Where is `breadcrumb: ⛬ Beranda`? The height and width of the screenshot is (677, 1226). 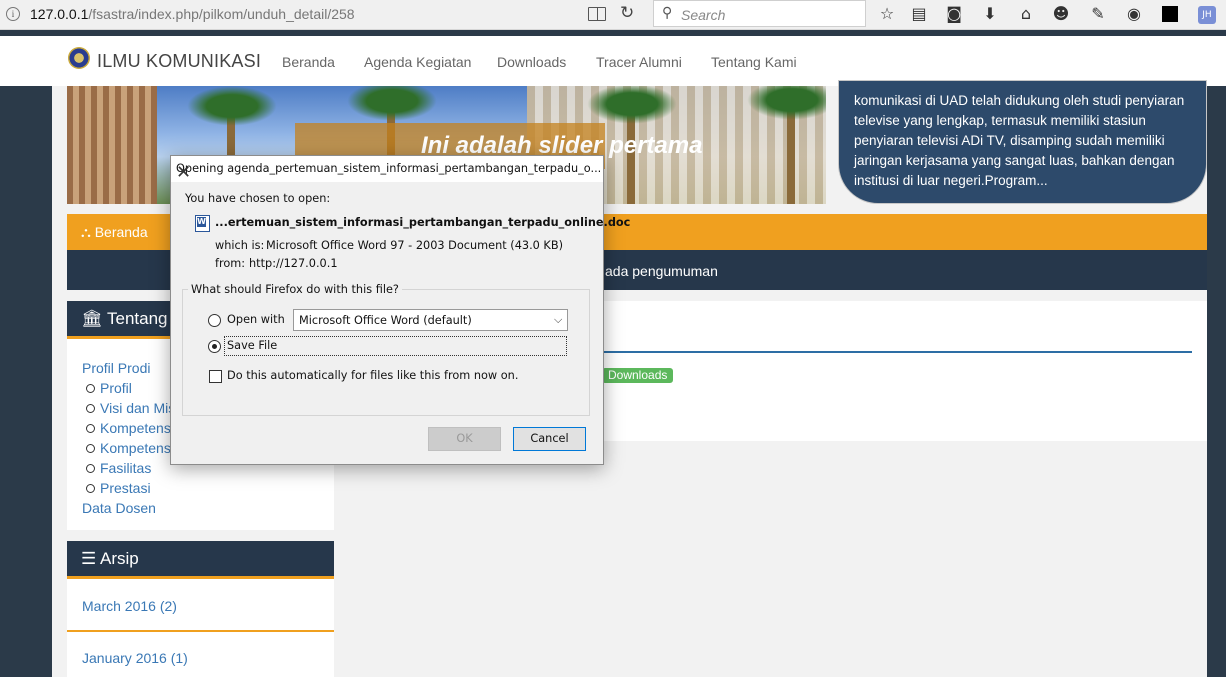
breadcrumb: ⛬ Beranda is located at coordinates (114, 232).